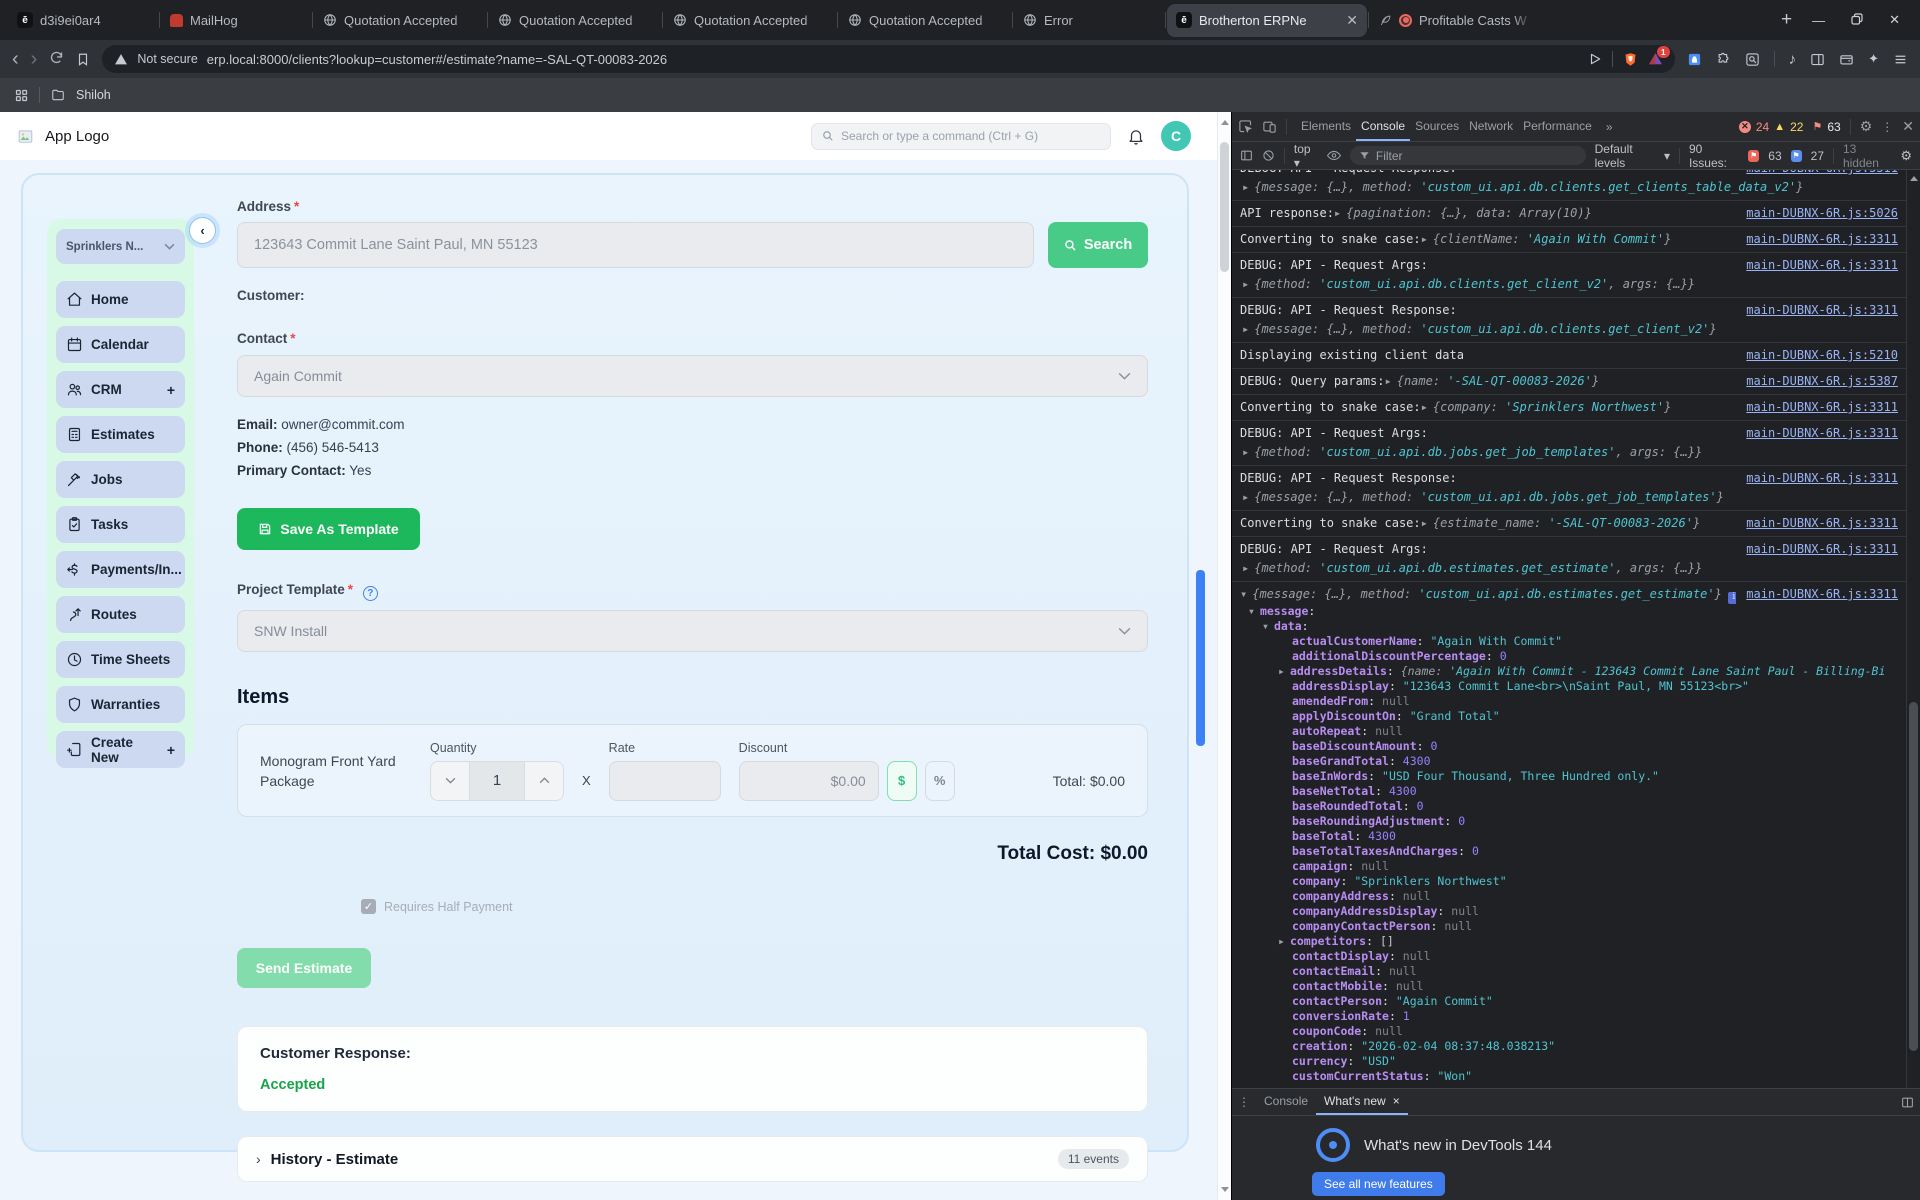 The width and height of the screenshot is (1920, 1200). Describe the element at coordinates (1632, 156) in the screenshot. I see `log-levels-select: Default levels ▾` at that location.